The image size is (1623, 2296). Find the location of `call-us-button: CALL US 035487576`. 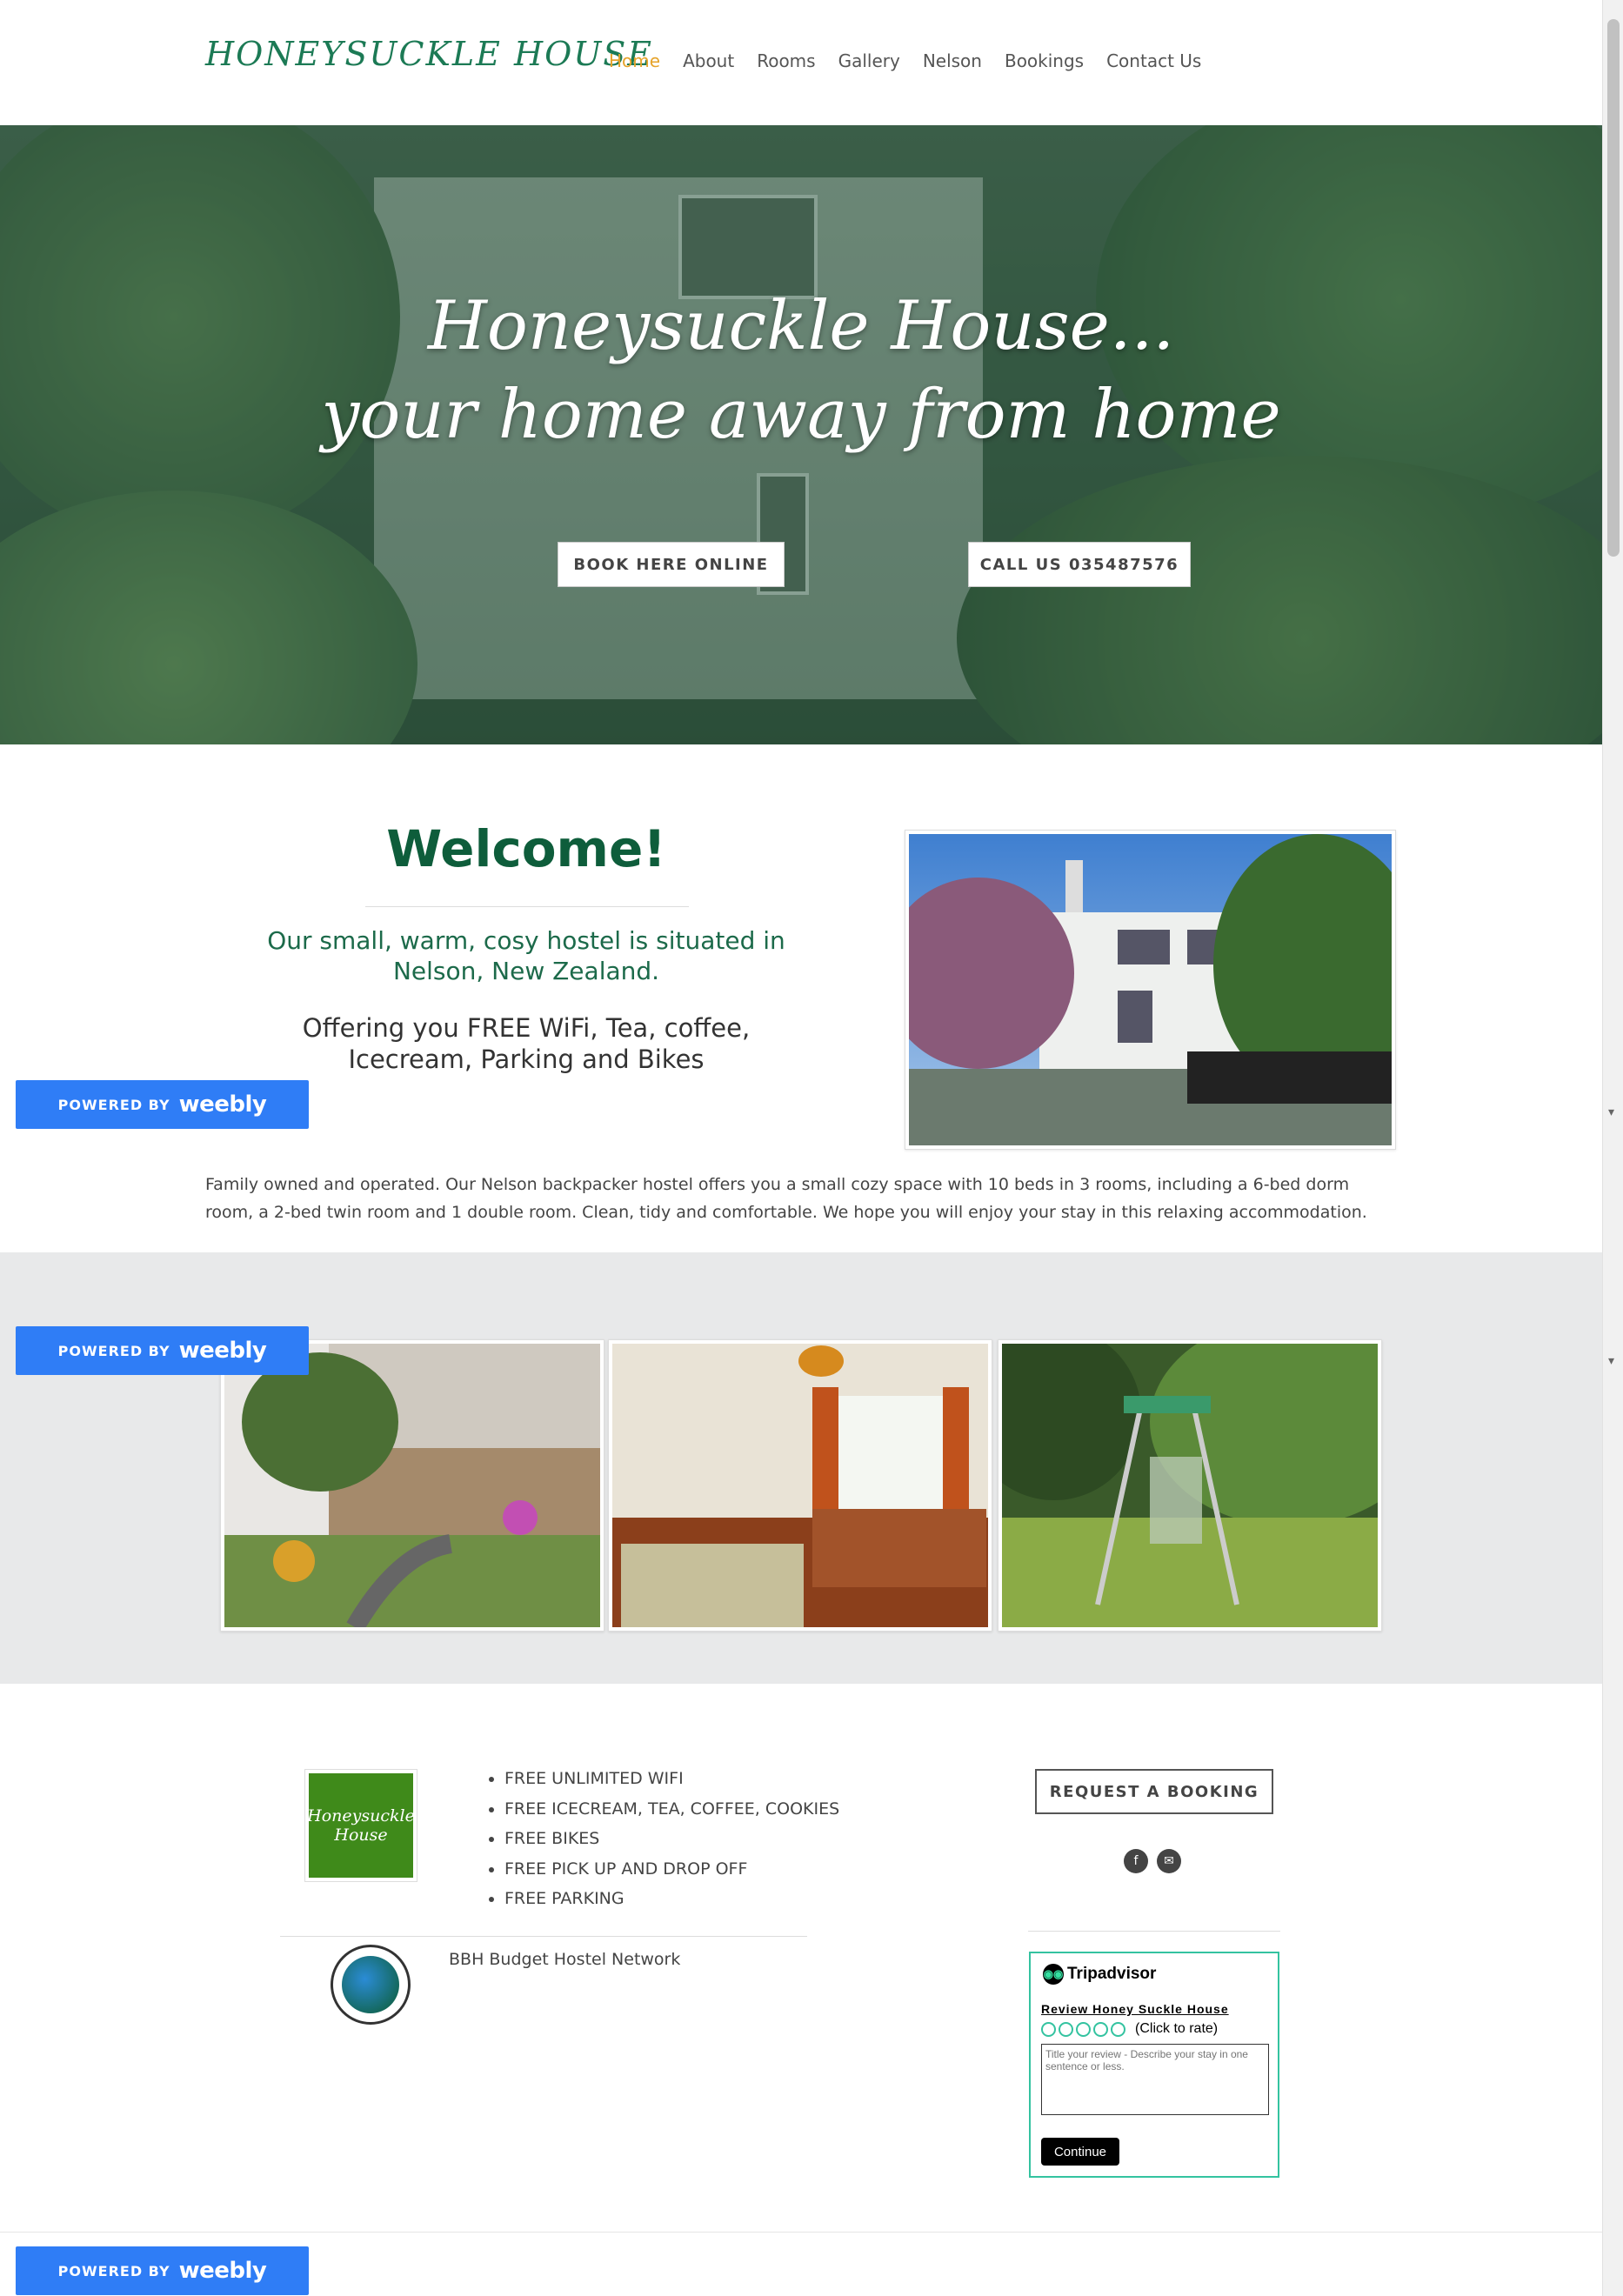

call-us-button: CALL US 035487576 is located at coordinates (1079, 565).